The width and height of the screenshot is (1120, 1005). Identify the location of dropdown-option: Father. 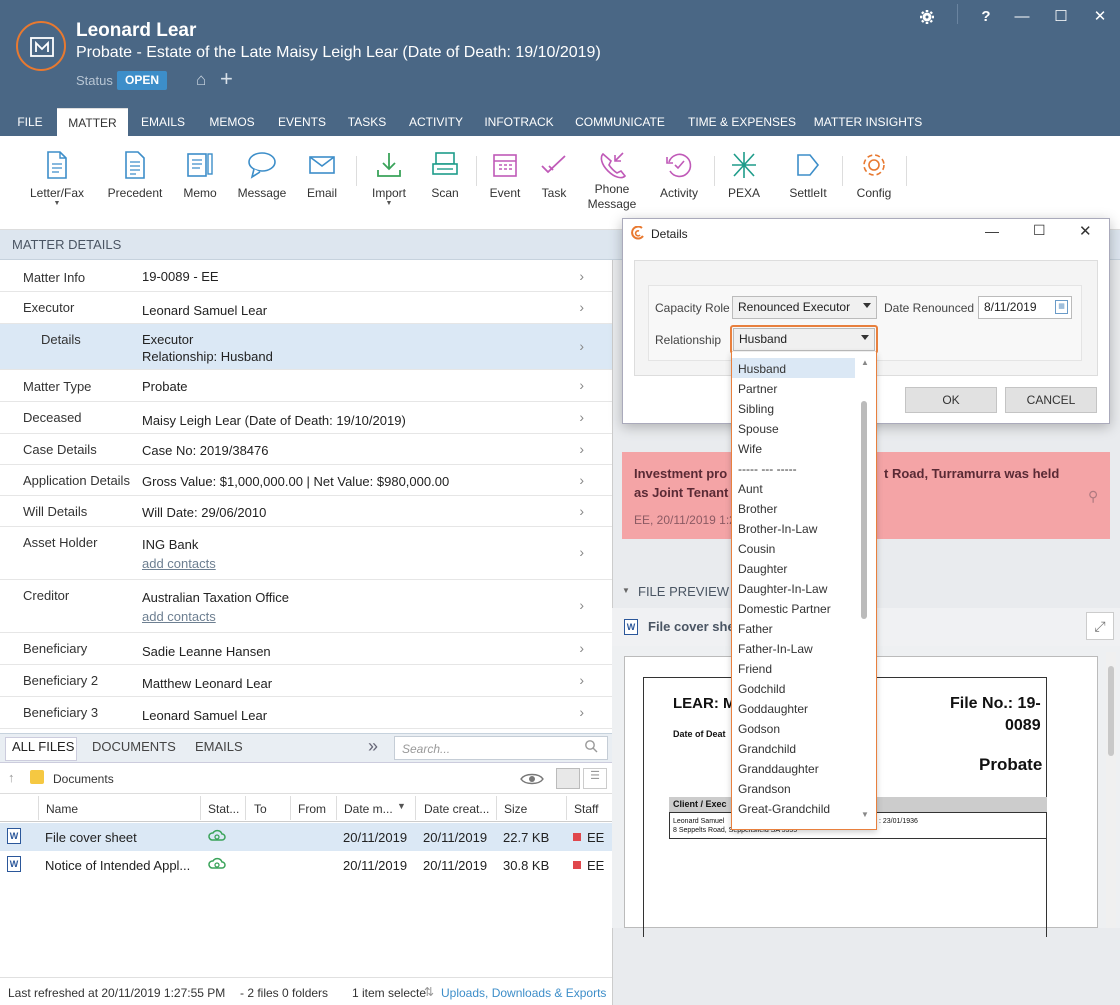
(793, 628).